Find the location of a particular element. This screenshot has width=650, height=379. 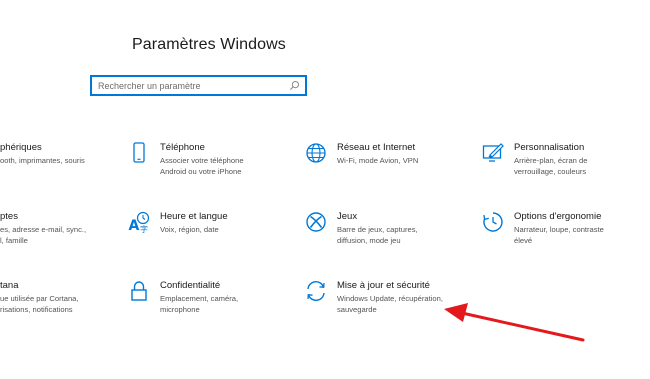

tile-description: ooth, imprimantes, souris is located at coordinates (42, 160).